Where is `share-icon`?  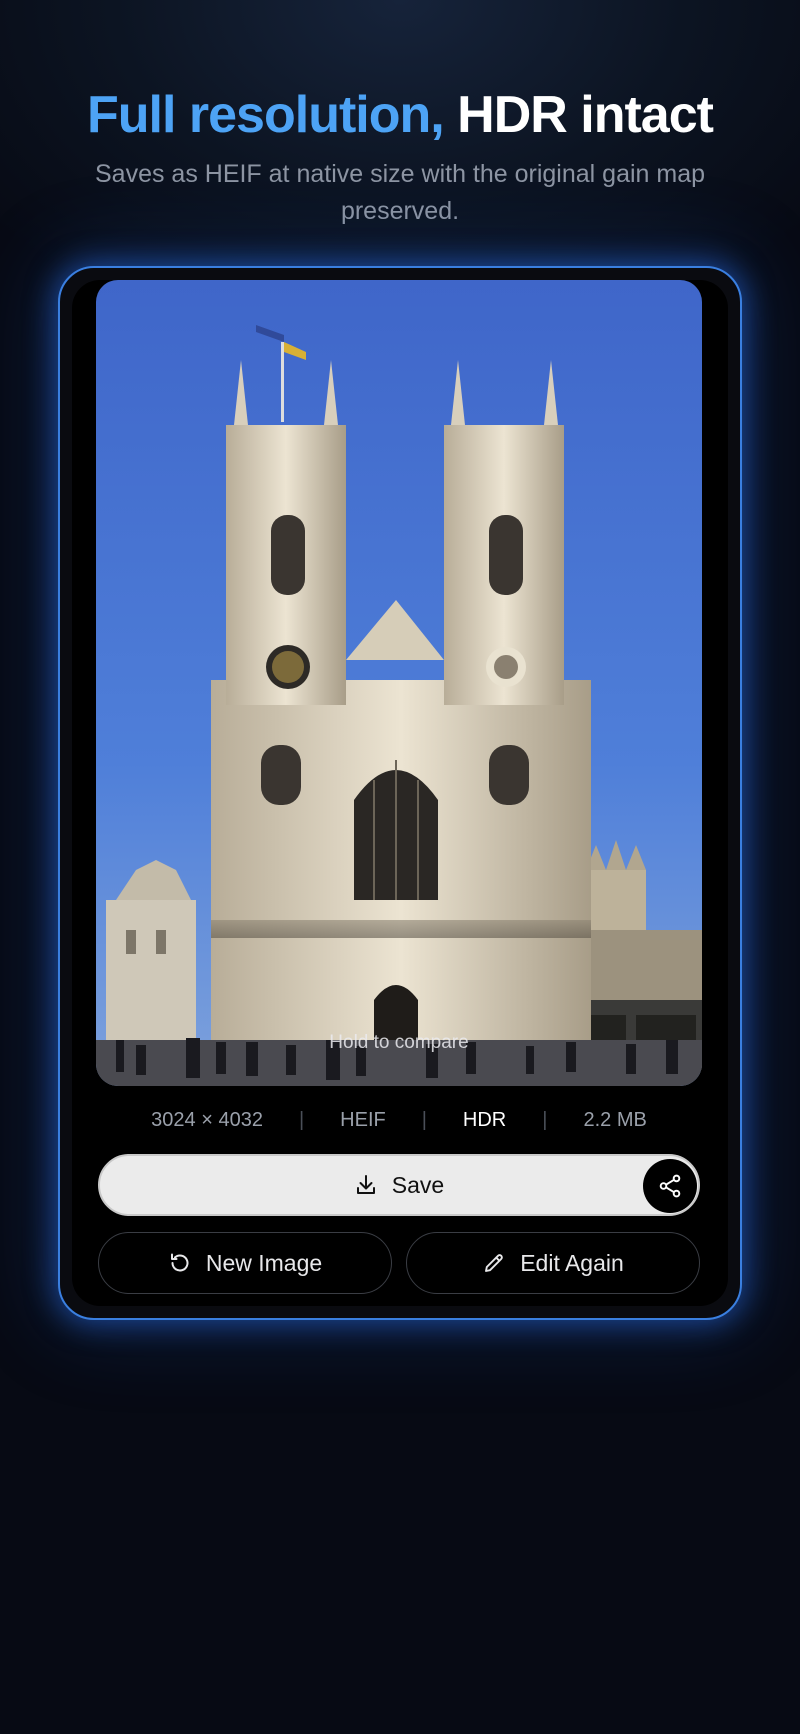
share-icon is located at coordinates (670, 1186).